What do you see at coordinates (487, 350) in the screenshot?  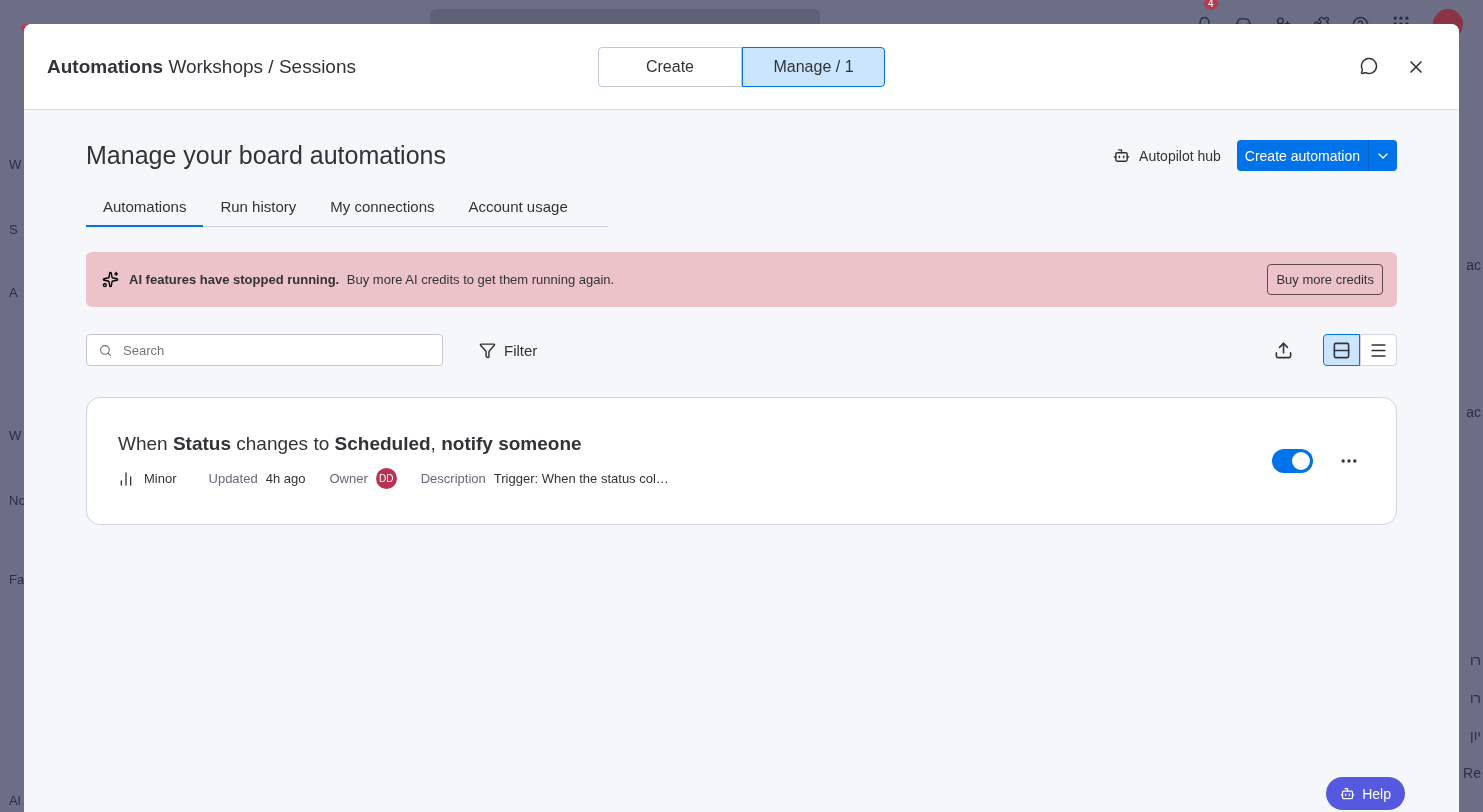 I see `filter-icon` at bounding box center [487, 350].